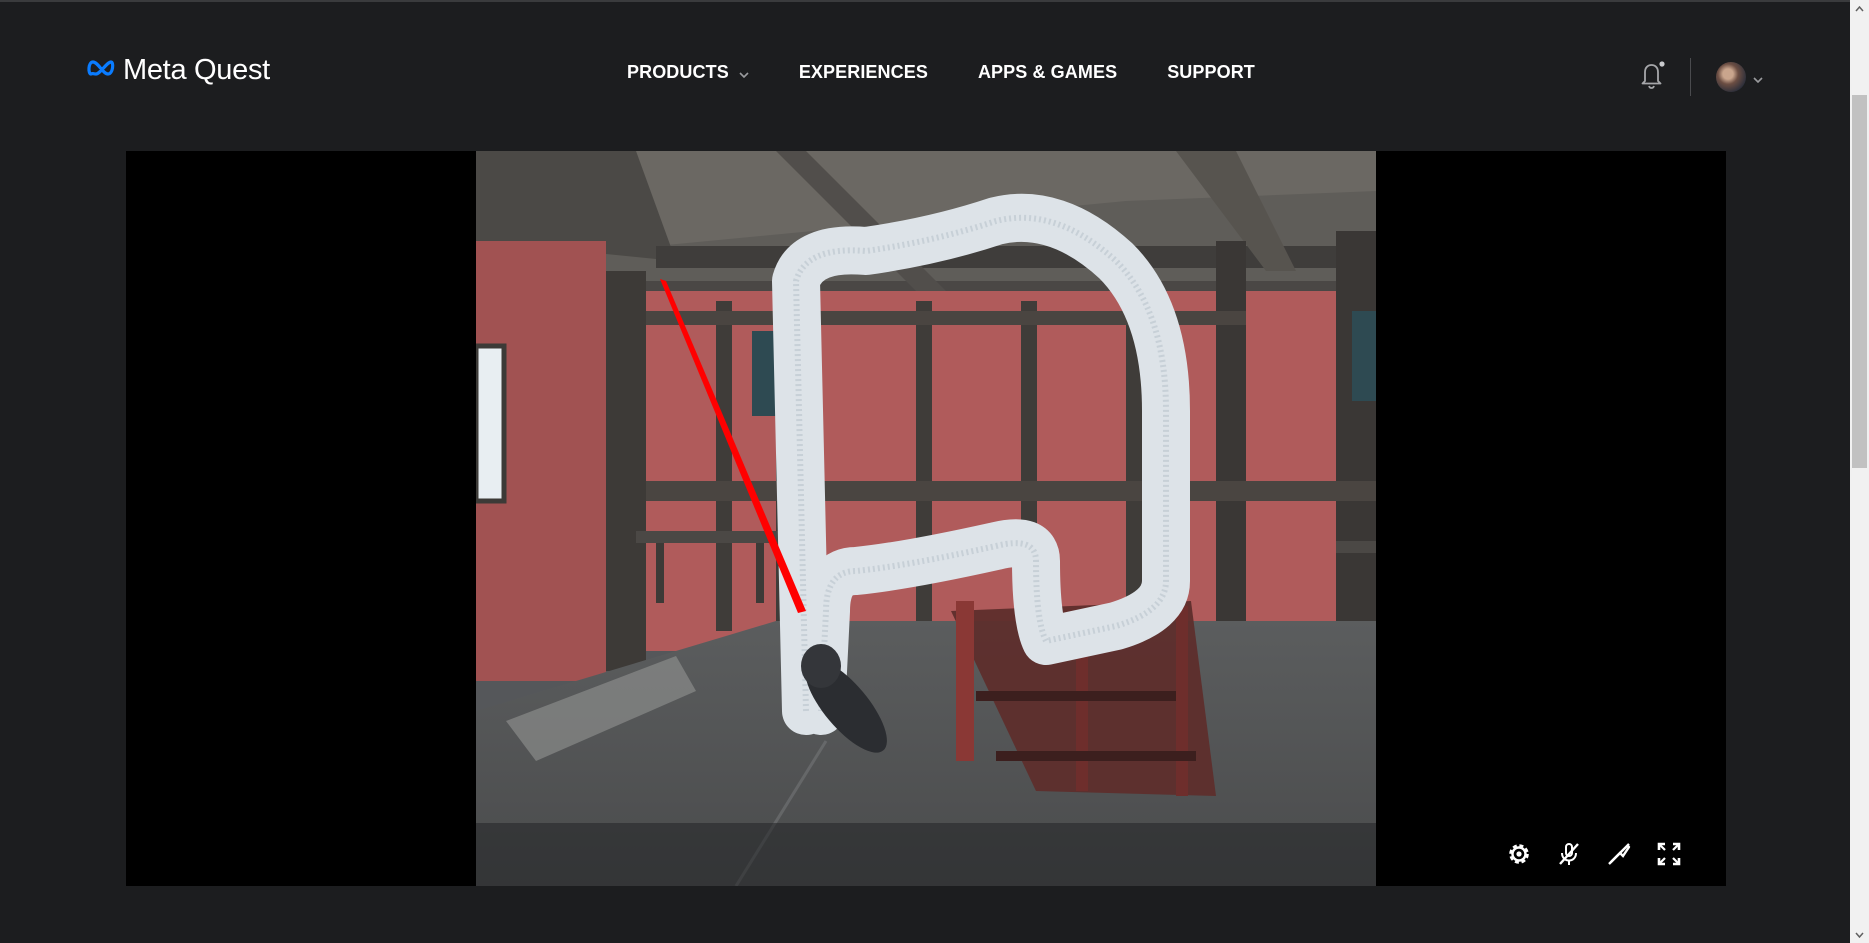 Image resolution: width=1869 pixels, height=943 pixels. What do you see at coordinates (1859, 471) in the screenshot?
I see `page-scrollbar` at bounding box center [1859, 471].